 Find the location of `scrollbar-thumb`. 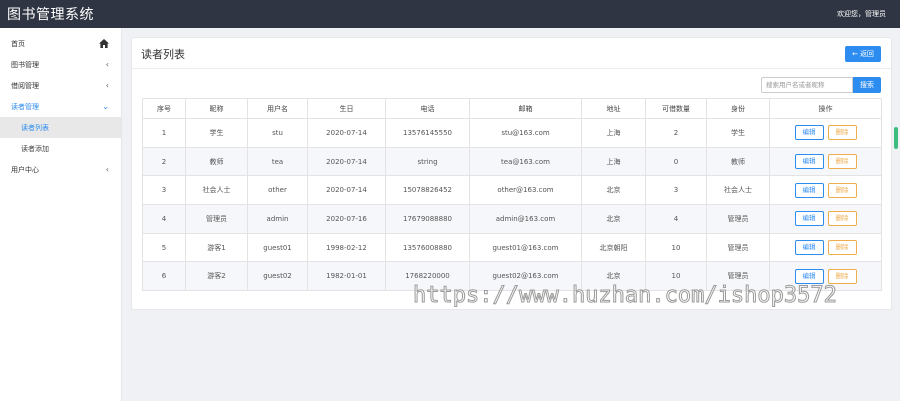

scrollbar-thumb is located at coordinates (896, 138).